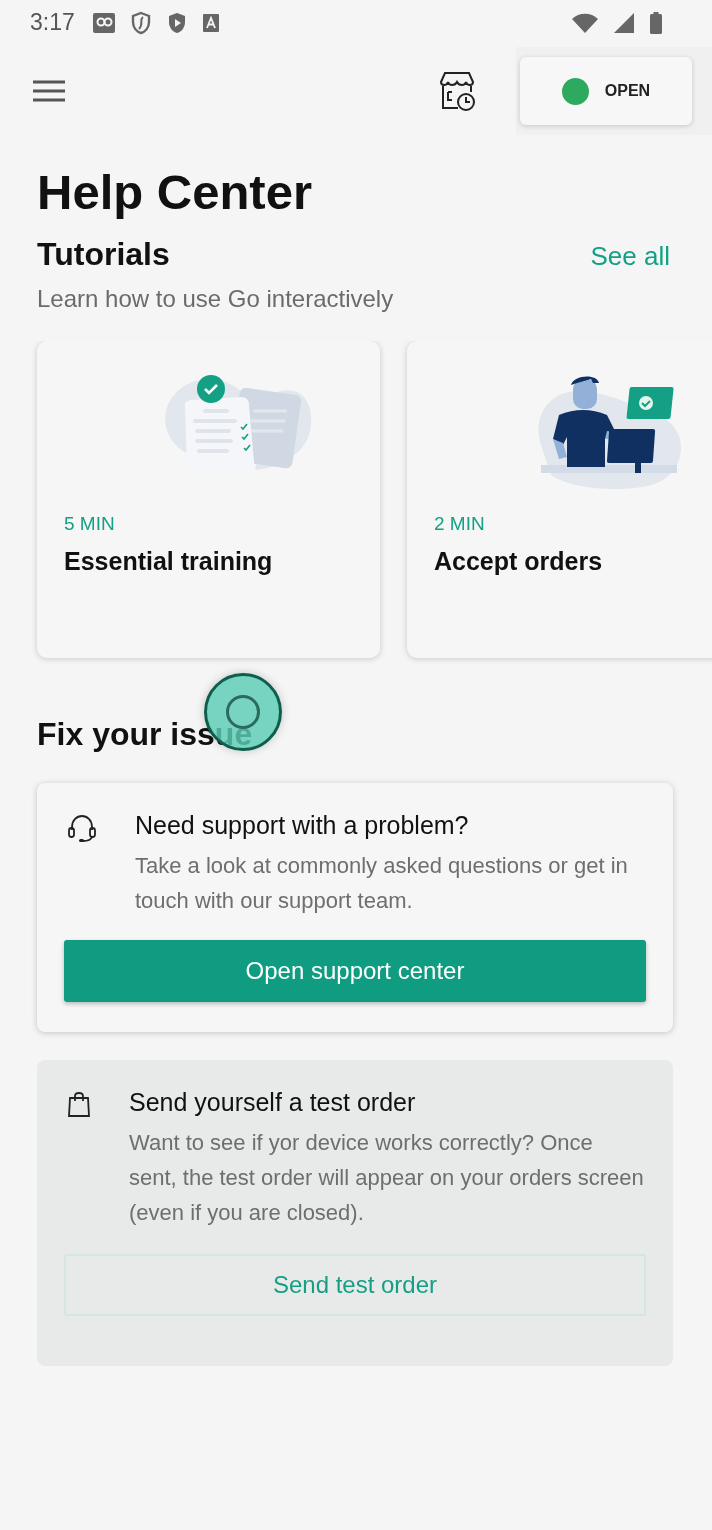 The image size is (712, 1530). What do you see at coordinates (460, 523) in the screenshot?
I see `duration-label: 2 MIN` at bounding box center [460, 523].